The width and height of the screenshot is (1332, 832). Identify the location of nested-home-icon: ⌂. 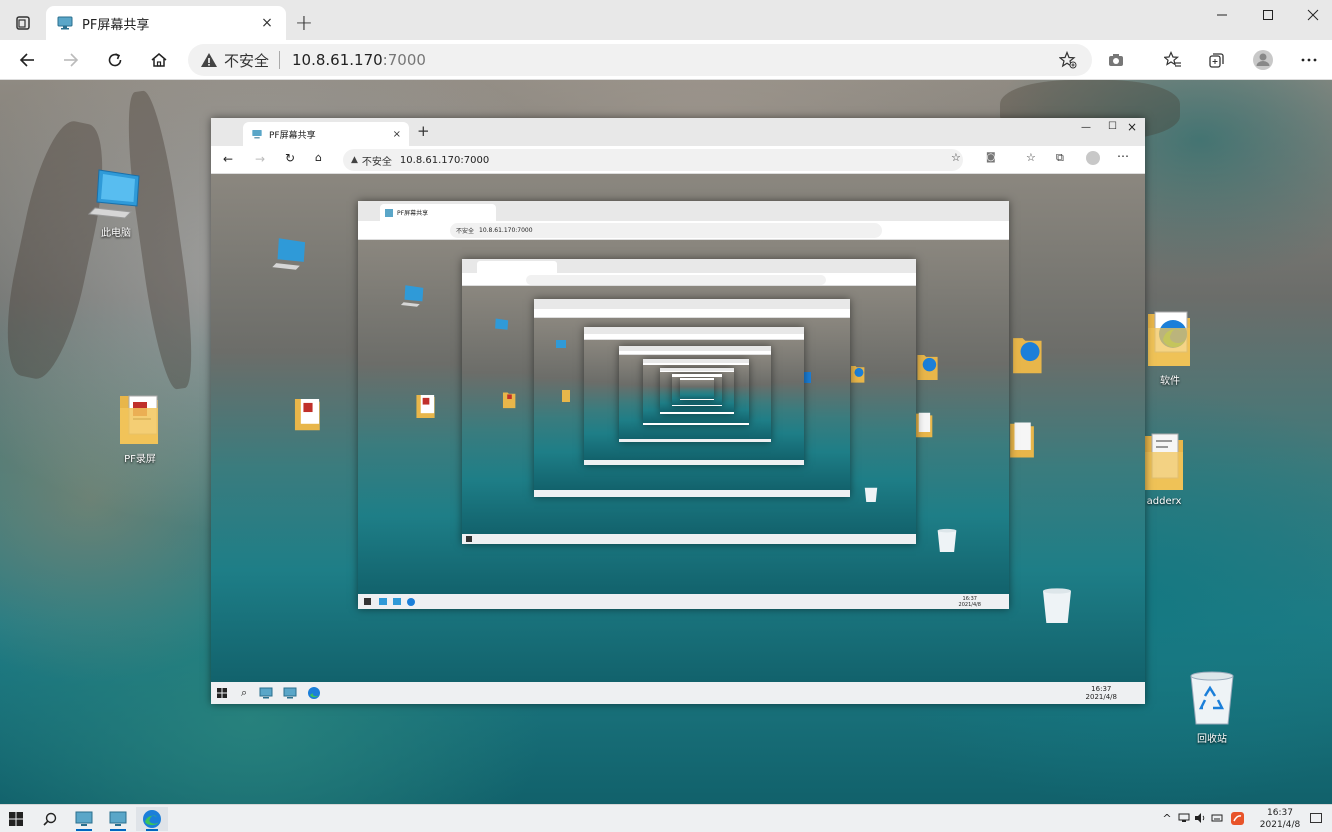
(318, 157).